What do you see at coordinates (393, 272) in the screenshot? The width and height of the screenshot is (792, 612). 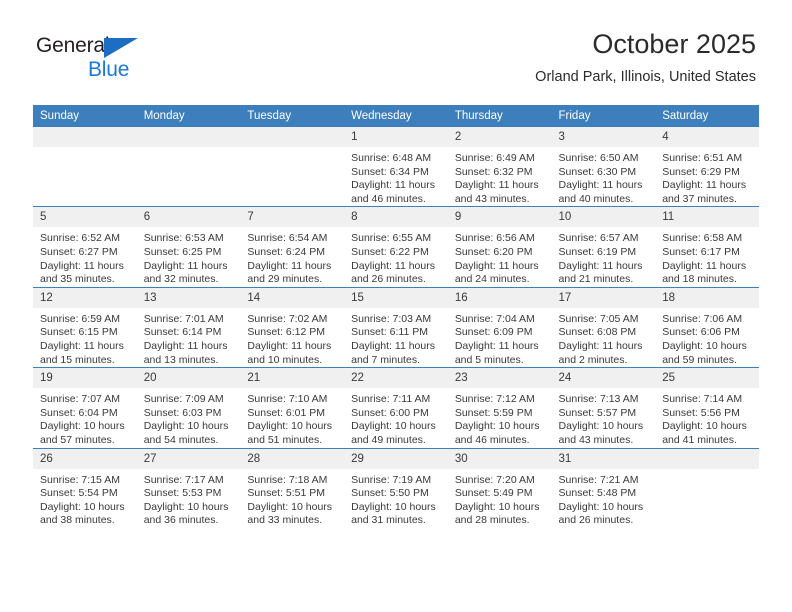 I see `daylight-text: Daylight: 11 hours and 26 minutes.` at bounding box center [393, 272].